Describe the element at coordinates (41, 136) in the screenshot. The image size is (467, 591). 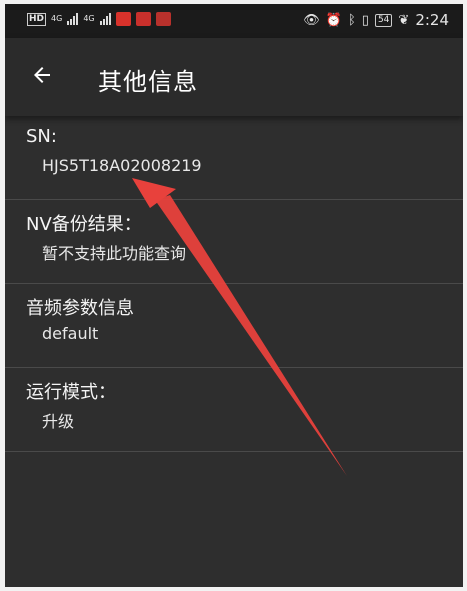
I see `item-label: SN:` at that location.